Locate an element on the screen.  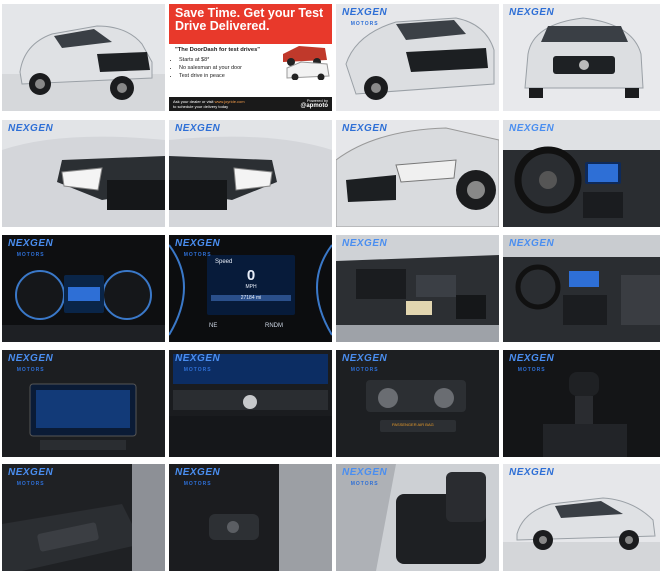
photo-headlight-right: NEXGEN is located at coordinates (250, 173).